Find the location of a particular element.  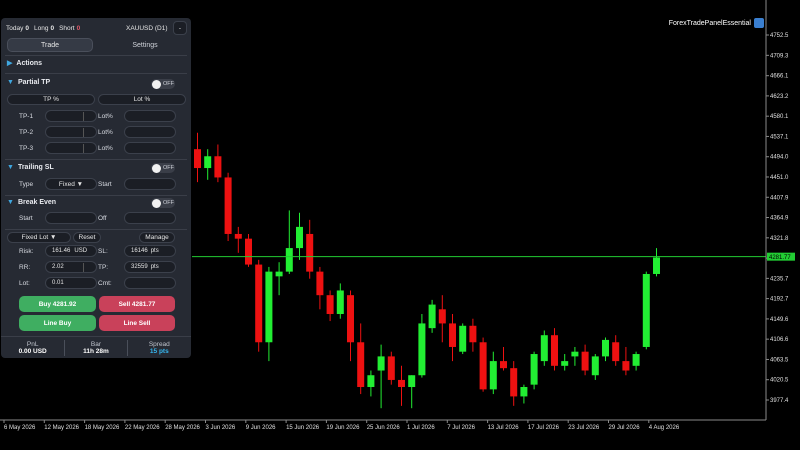

x-tick-label: 9 Jun 2026 is located at coordinates (261, 428).